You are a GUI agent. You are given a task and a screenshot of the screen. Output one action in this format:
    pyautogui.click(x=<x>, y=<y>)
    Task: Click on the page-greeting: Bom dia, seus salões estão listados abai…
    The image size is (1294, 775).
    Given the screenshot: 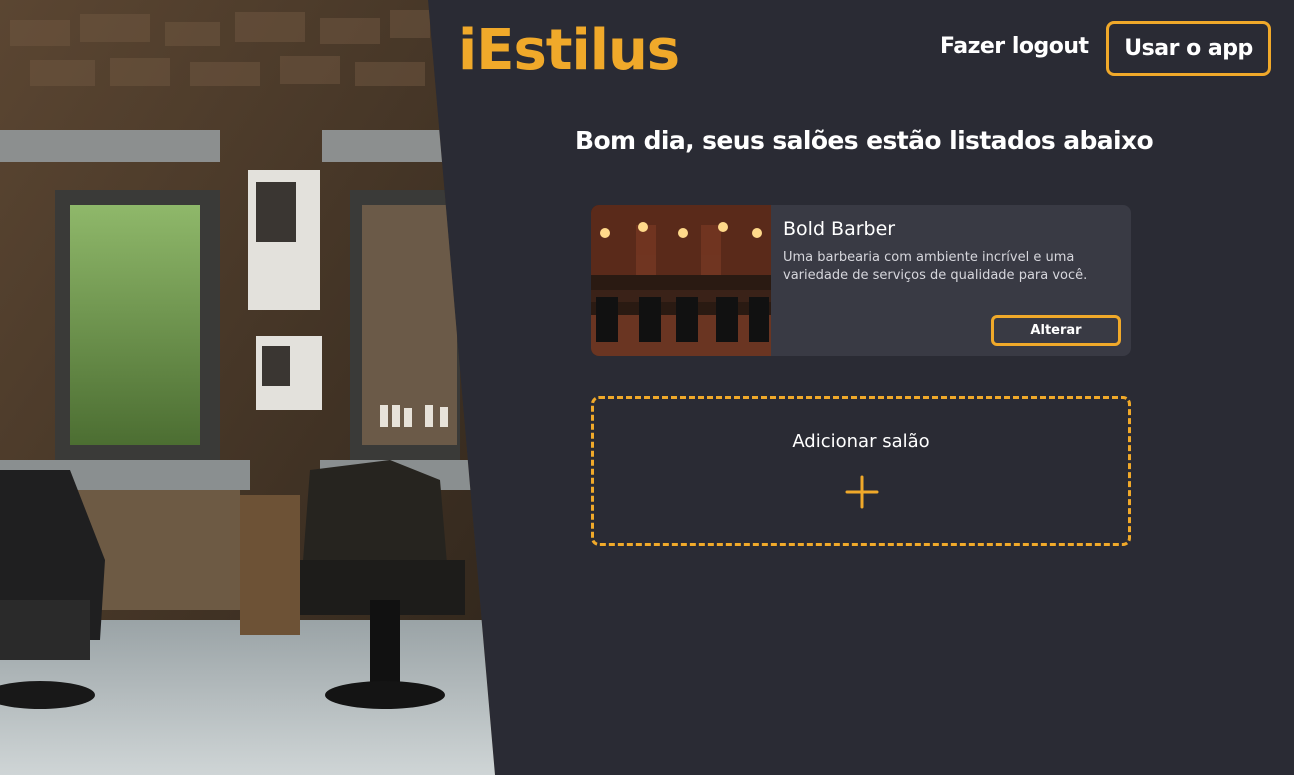 What is the action you would take?
    pyautogui.click(x=864, y=140)
    